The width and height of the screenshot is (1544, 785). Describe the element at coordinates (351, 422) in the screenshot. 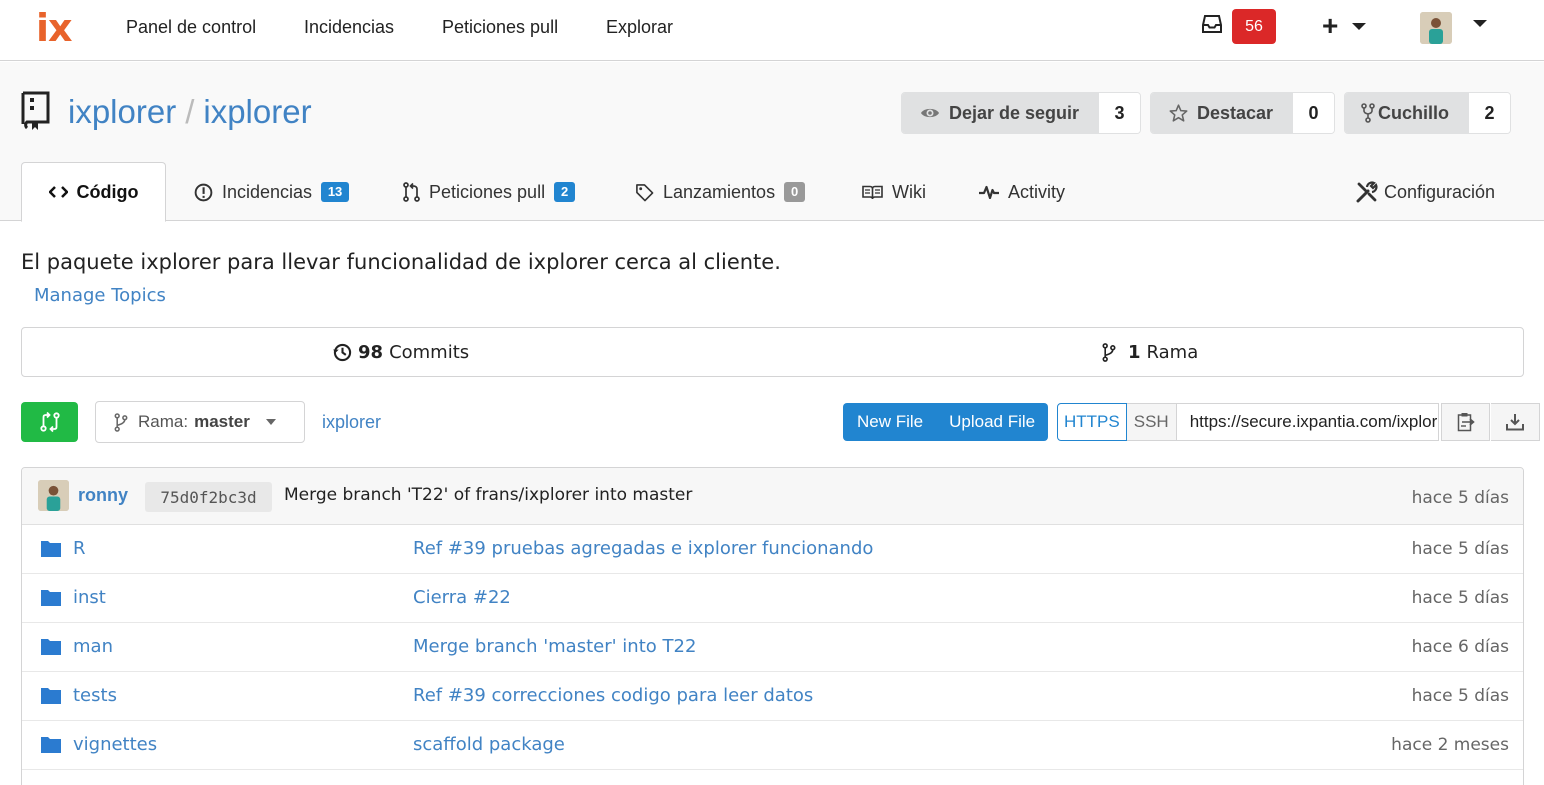

I see `breadcrumb-root: ixplorer` at that location.